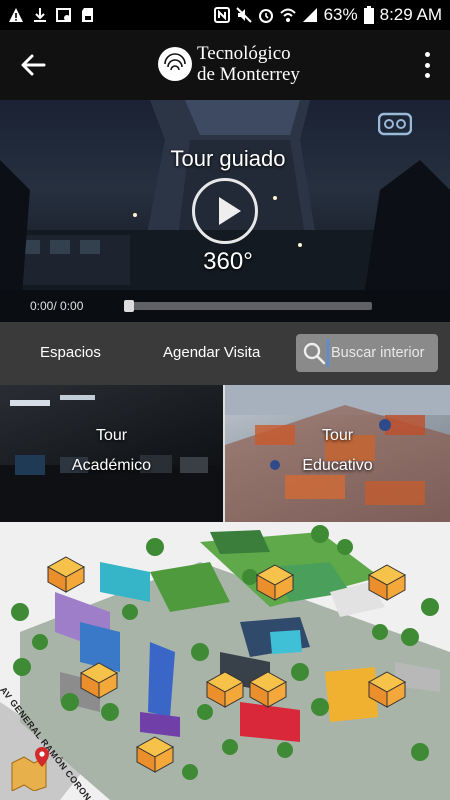 The width and height of the screenshot is (450, 800). Describe the element at coordinates (309, 15) in the screenshot. I see `signal-icon` at that location.